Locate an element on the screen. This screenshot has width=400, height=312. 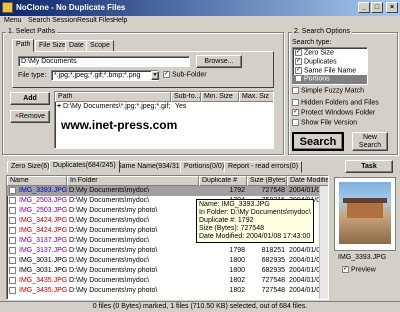
tab-report: Report - read errors(0) is located at coordinates (263, 167).